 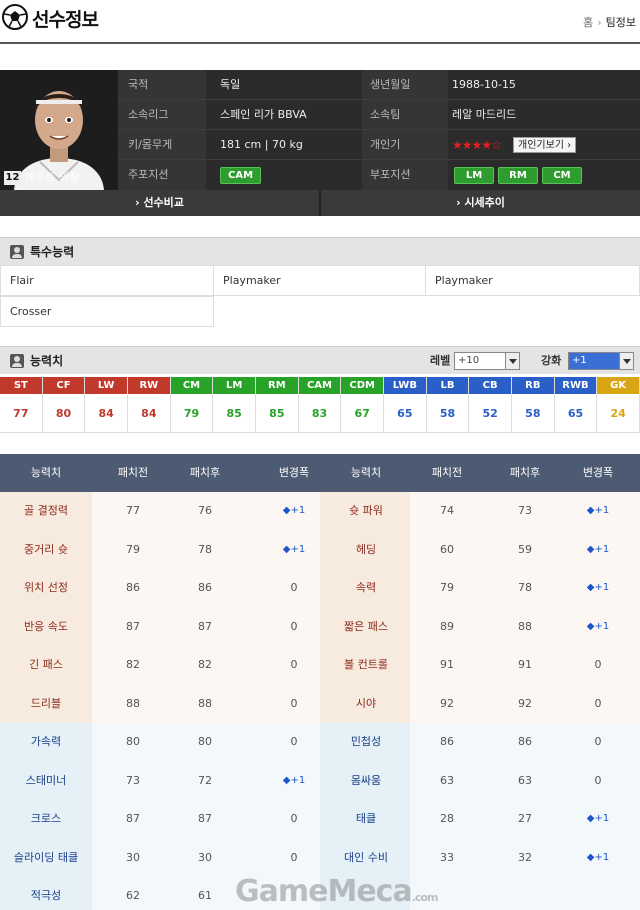 I want to click on level-label: 레벨, so click(x=440, y=360).